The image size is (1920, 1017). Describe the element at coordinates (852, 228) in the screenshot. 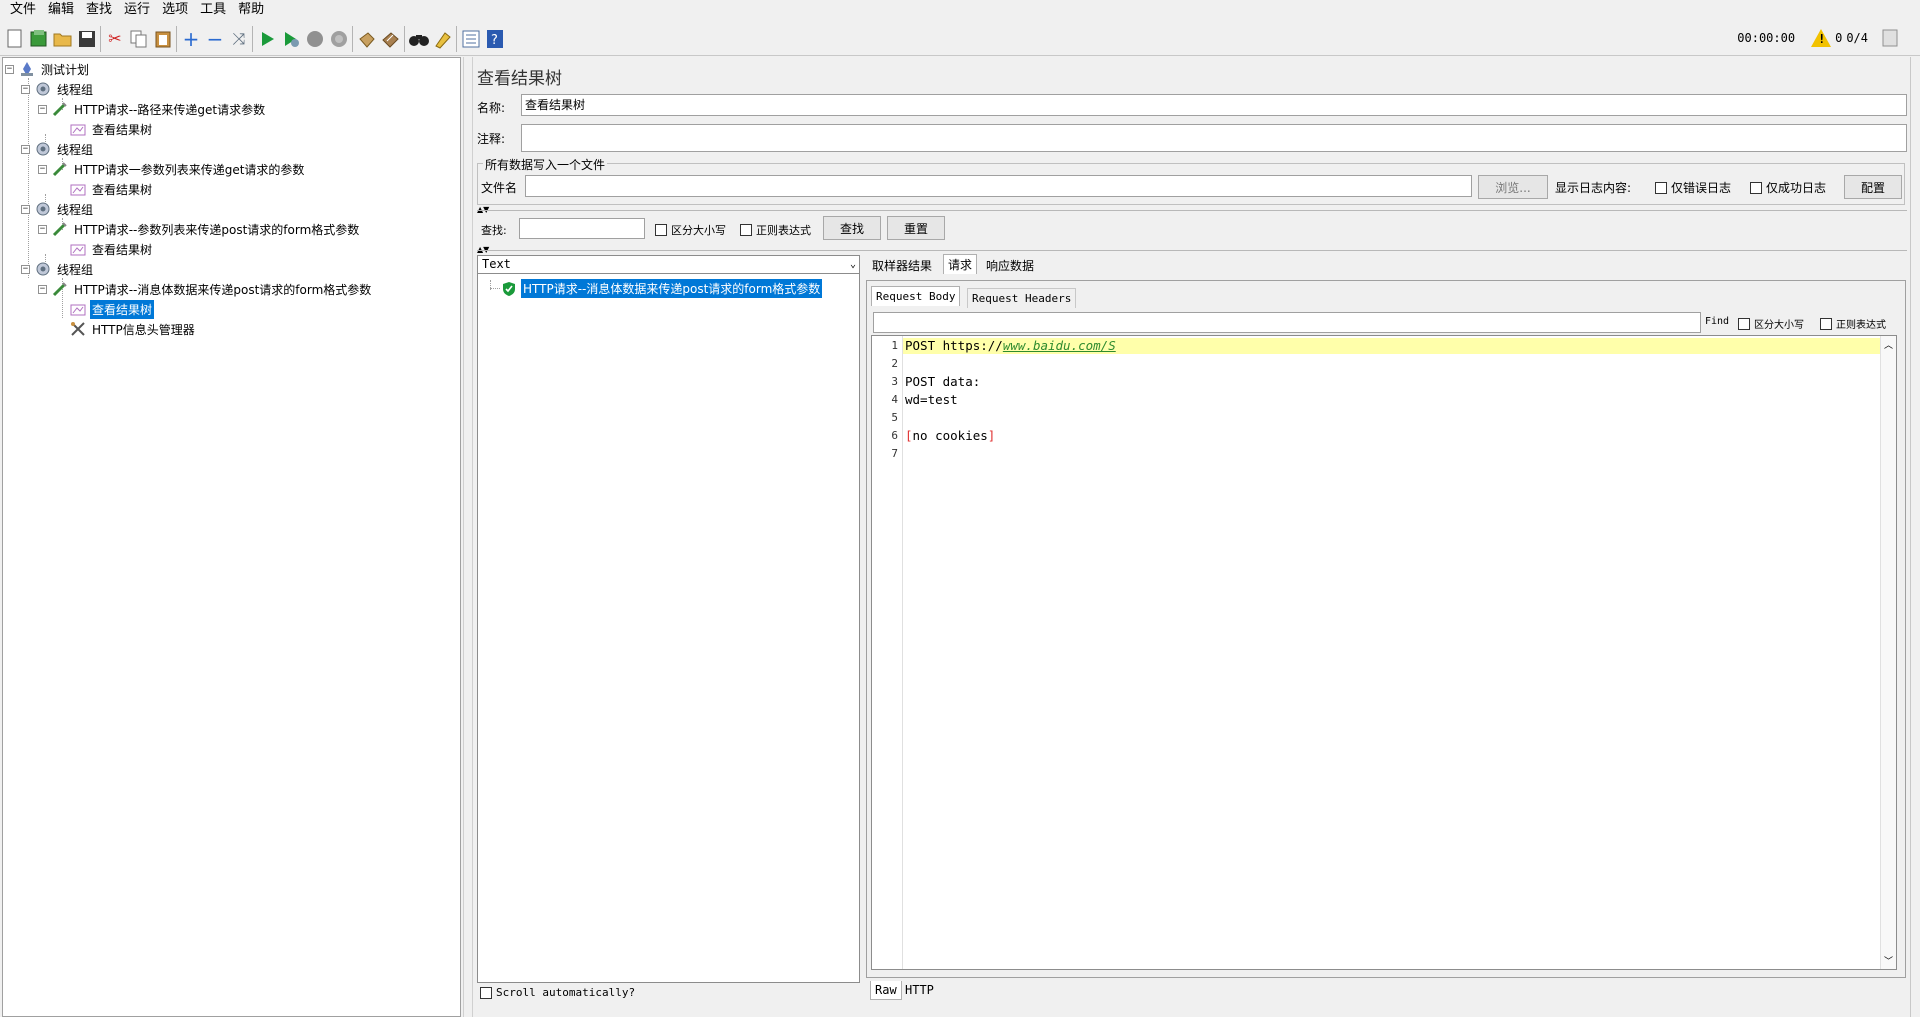

I see `find-button: 查找` at that location.